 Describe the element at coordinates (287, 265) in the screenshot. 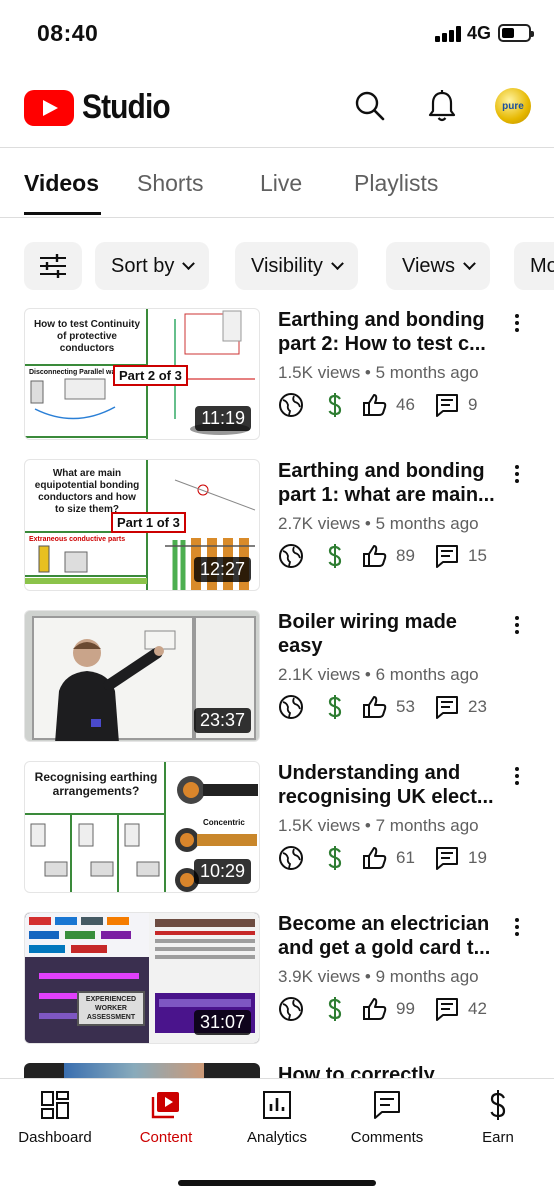

I see `chip-label: Visibility` at that location.